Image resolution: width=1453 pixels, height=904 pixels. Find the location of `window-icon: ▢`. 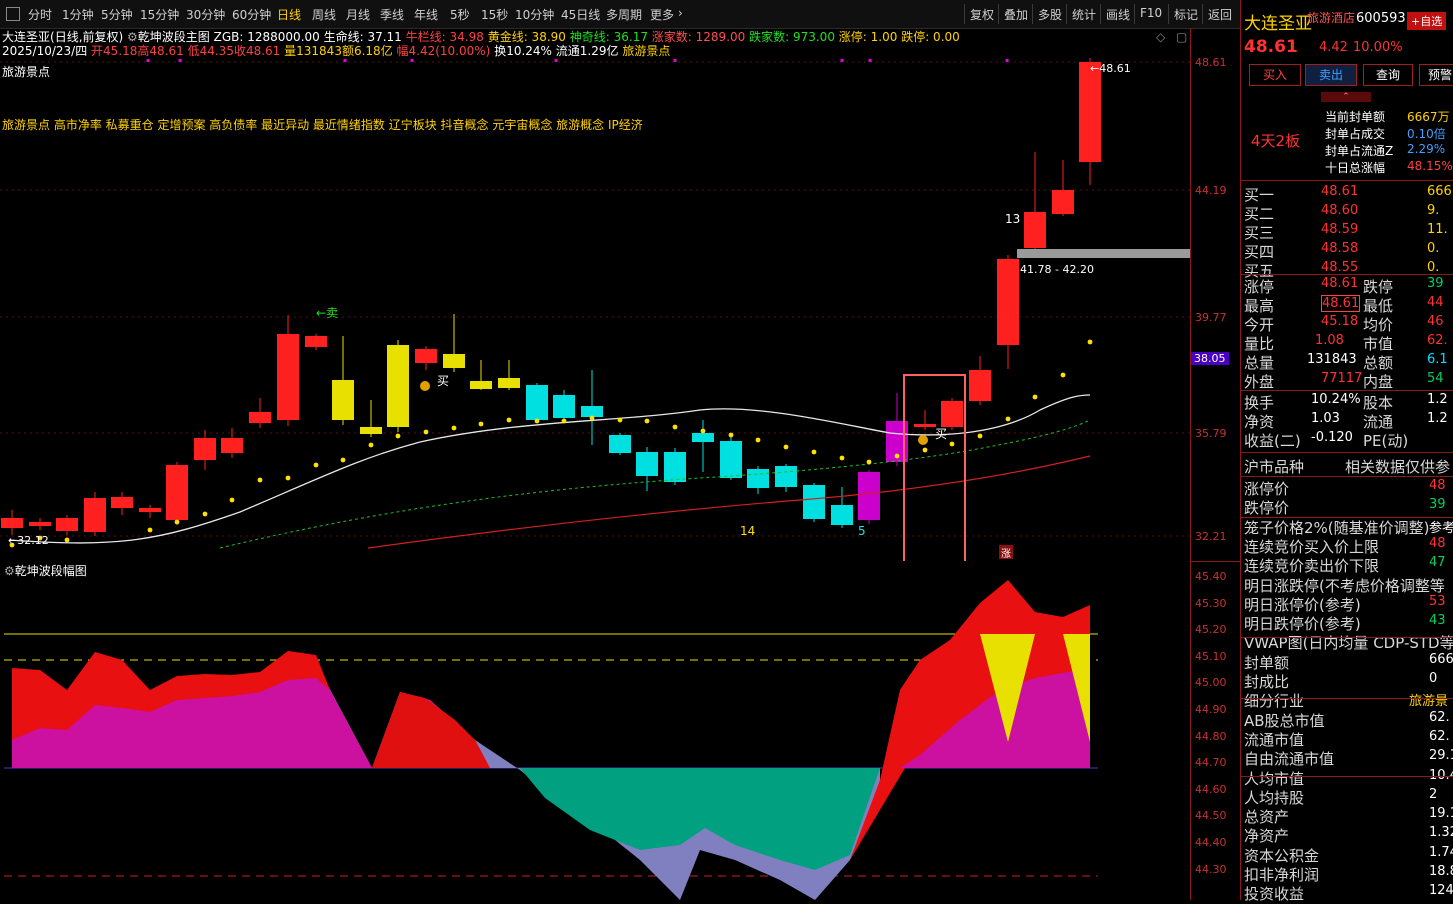

window-icon: ▢ is located at coordinates (1181, 37).